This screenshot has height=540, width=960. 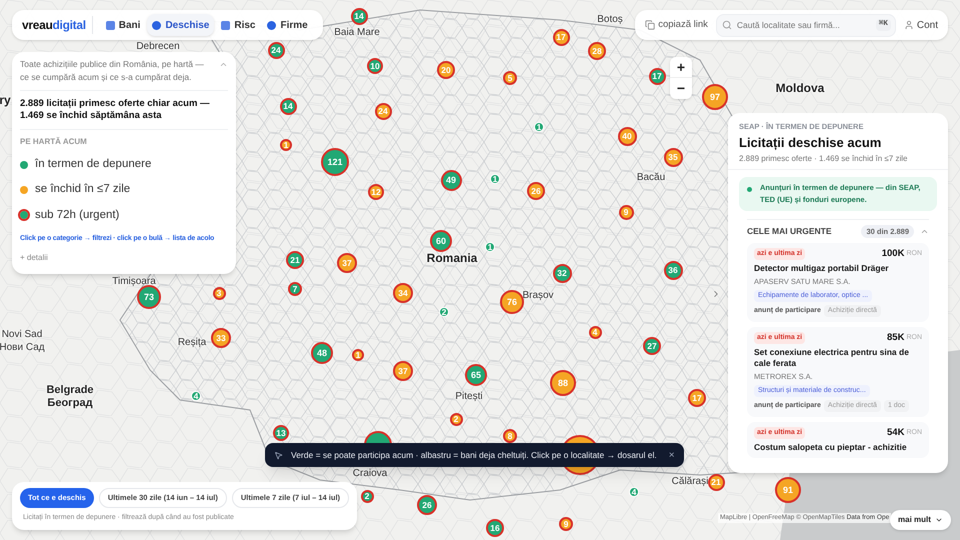 I want to click on amount-text: 100K, so click(x=893, y=254).